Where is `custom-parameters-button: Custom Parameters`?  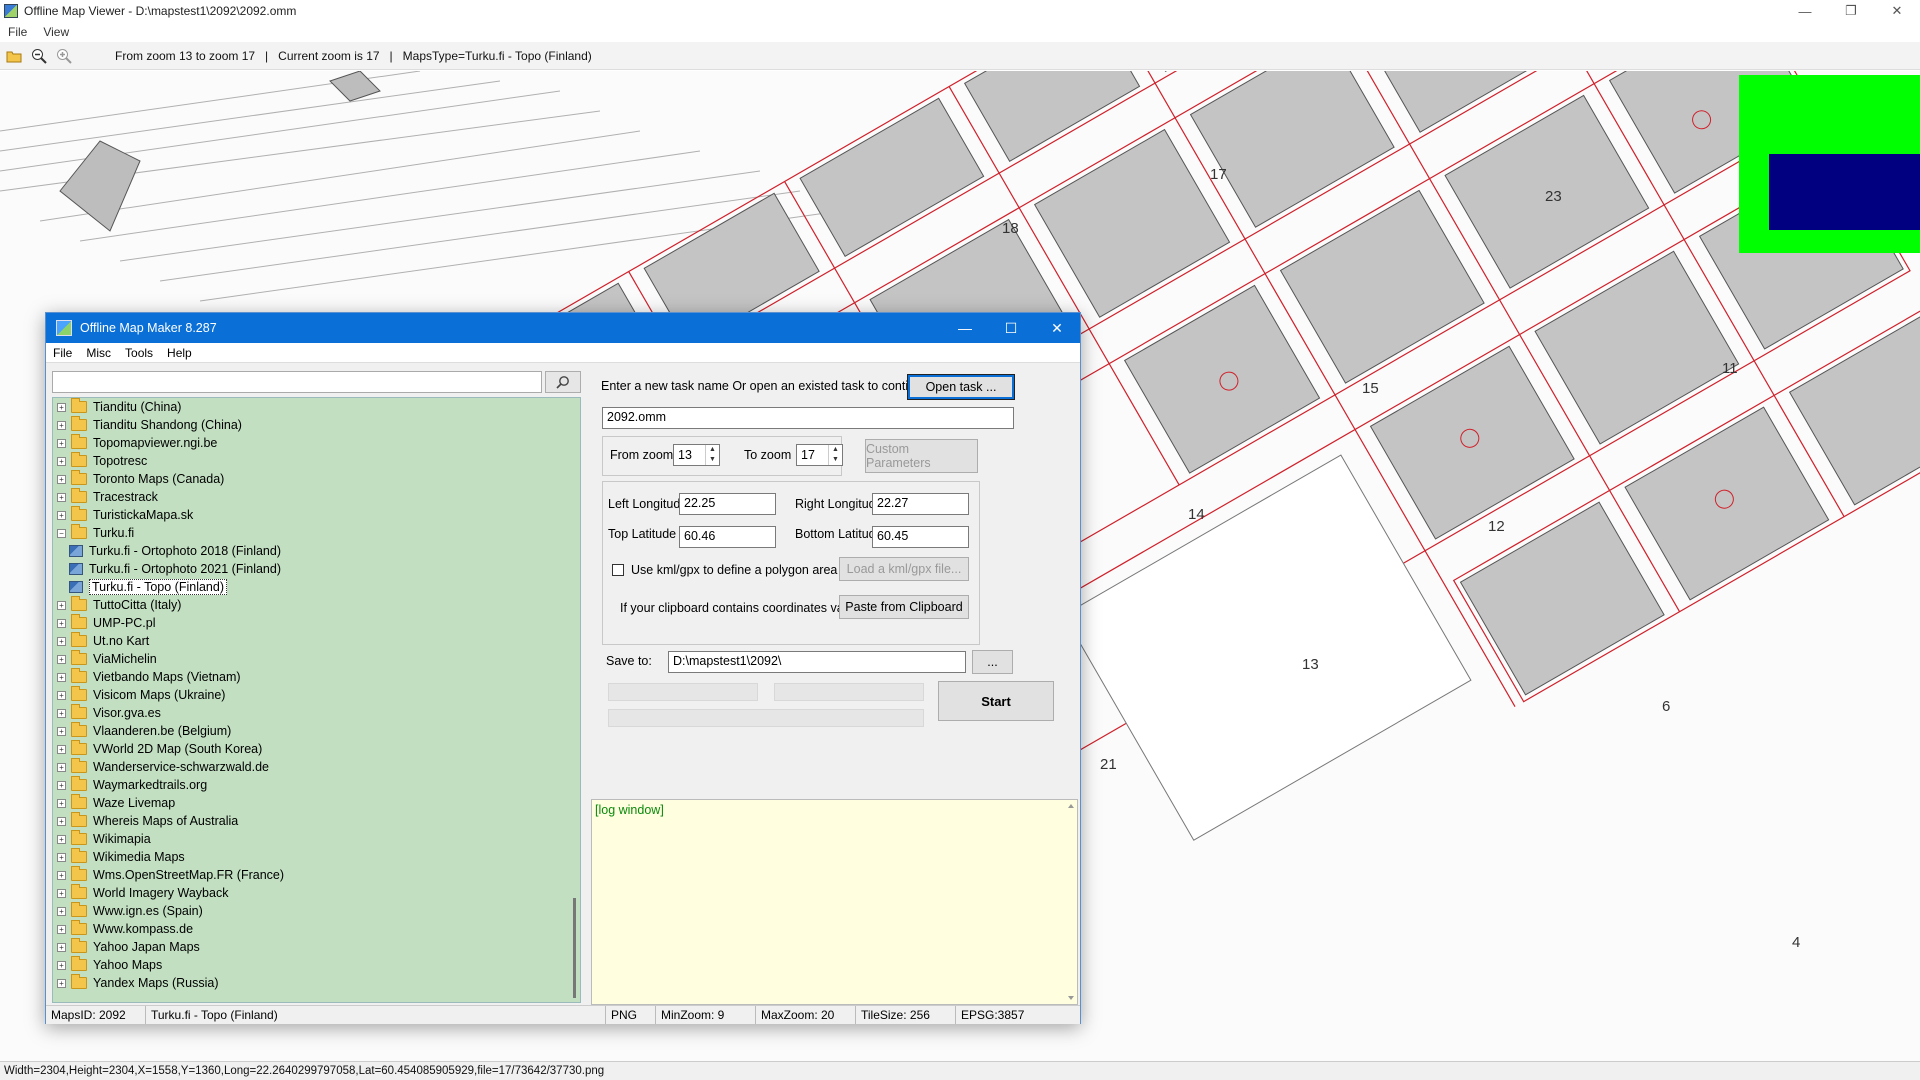
custom-parameters-button: Custom Parameters is located at coordinates (921, 456).